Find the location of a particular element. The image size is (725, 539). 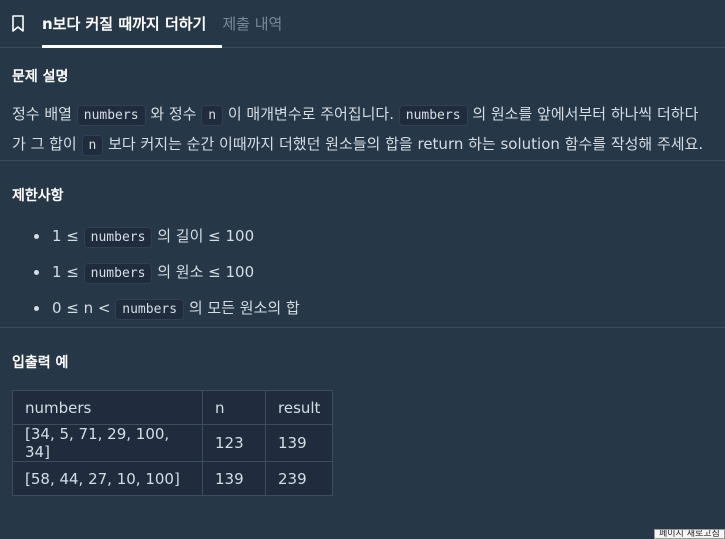

table-cell: 123 is located at coordinates (234, 443).